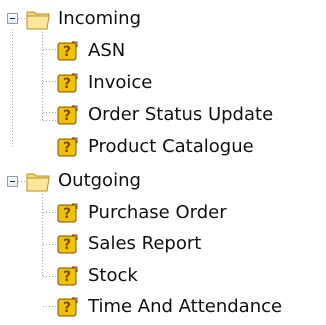 This screenshot has width=326, height=325. I want to click on tree-item-order-status-update: ? Order Status Update, so click(163, 116).